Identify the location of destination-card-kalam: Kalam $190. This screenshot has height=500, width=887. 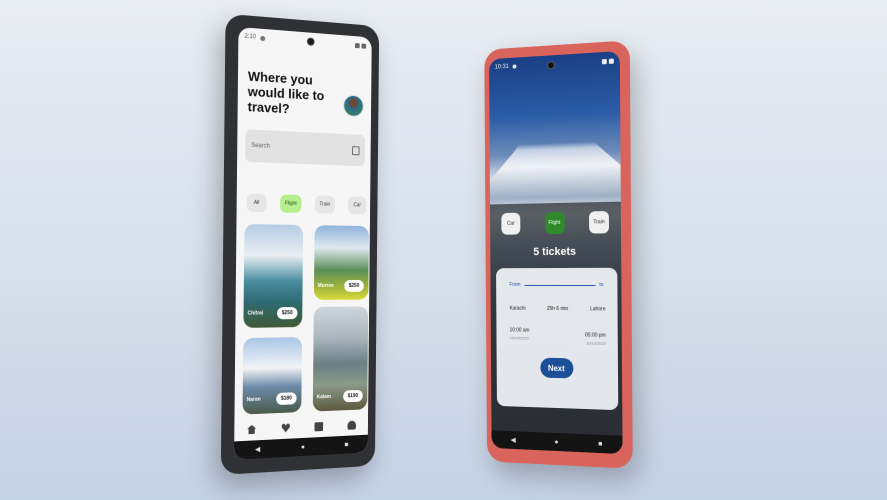
(340, 359).